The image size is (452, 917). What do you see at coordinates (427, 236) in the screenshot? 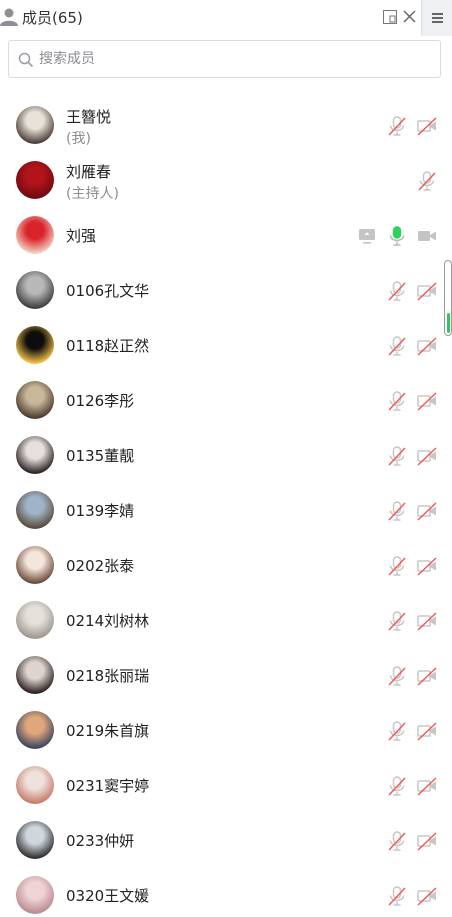
I see `camera-icon` at bounding box center [427, 236].